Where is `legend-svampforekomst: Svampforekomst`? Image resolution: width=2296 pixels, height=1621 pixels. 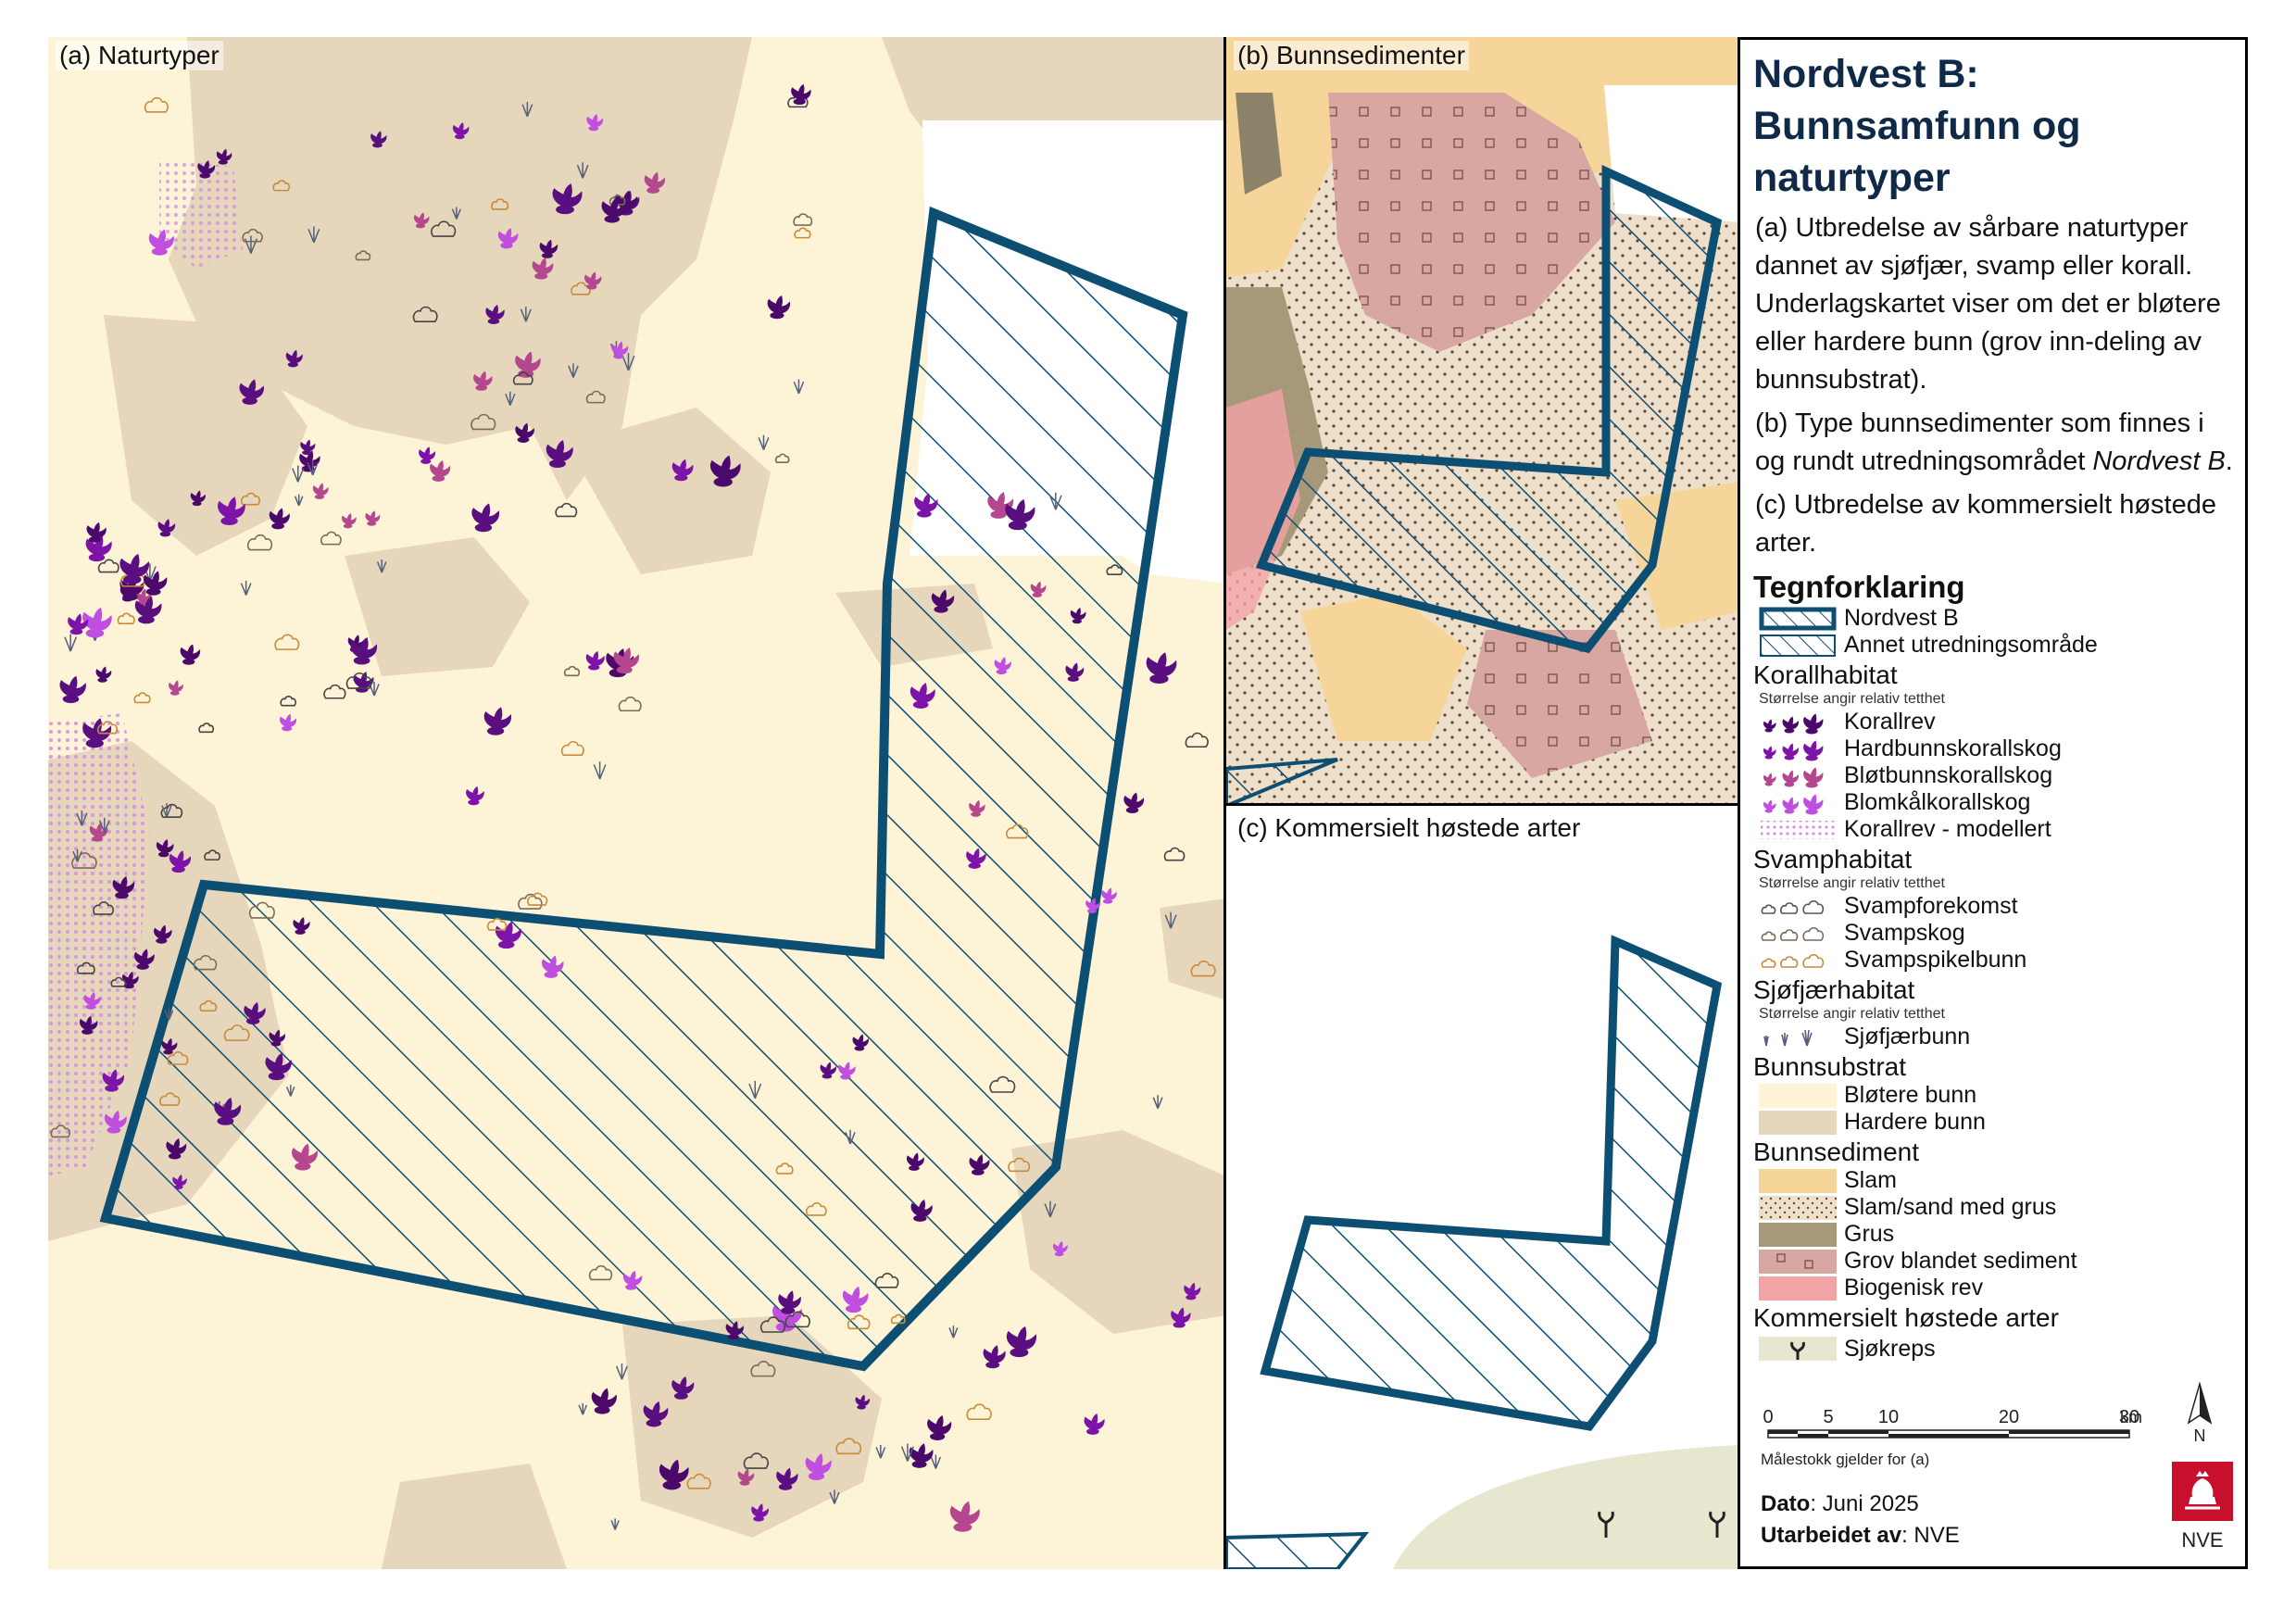
legend-svampforekomst: Svampforekomst is located at coordinates (1999, 906).